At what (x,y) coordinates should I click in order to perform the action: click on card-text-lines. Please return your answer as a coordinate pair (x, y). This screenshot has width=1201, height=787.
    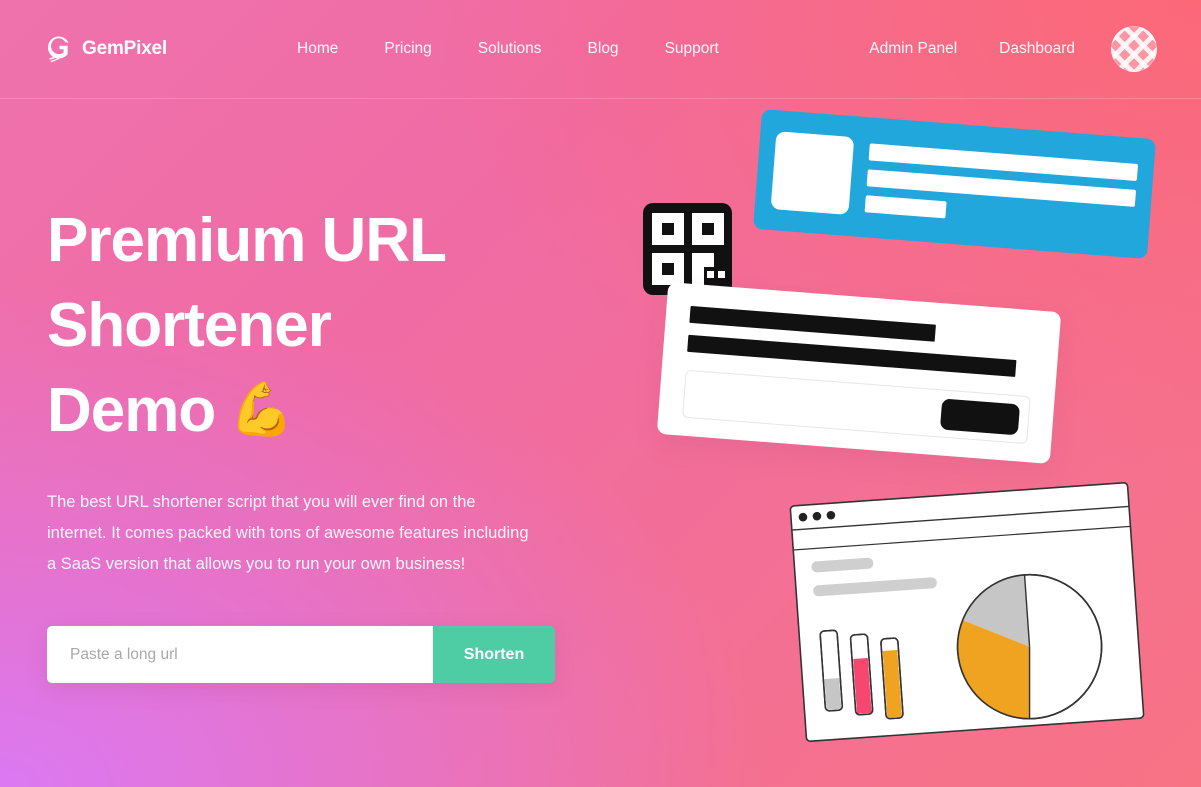
    Looking at the image, I should click on (1001, 187).